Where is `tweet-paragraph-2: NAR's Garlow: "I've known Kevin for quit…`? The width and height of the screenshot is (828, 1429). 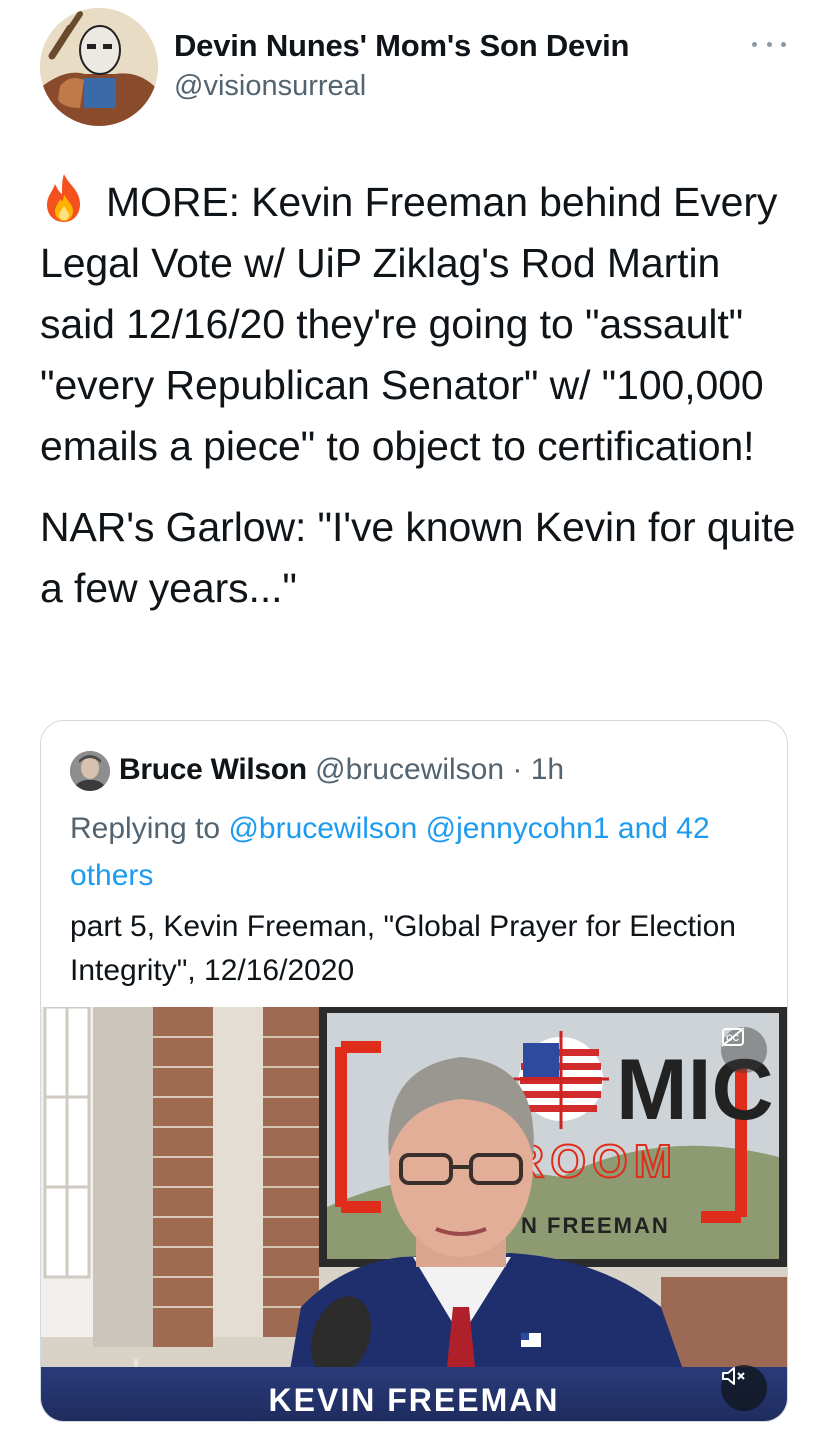
tweet-paragraph-2: NAR's Garlow: "I've known Kevin for quit… is located at coordinates (418, 557).